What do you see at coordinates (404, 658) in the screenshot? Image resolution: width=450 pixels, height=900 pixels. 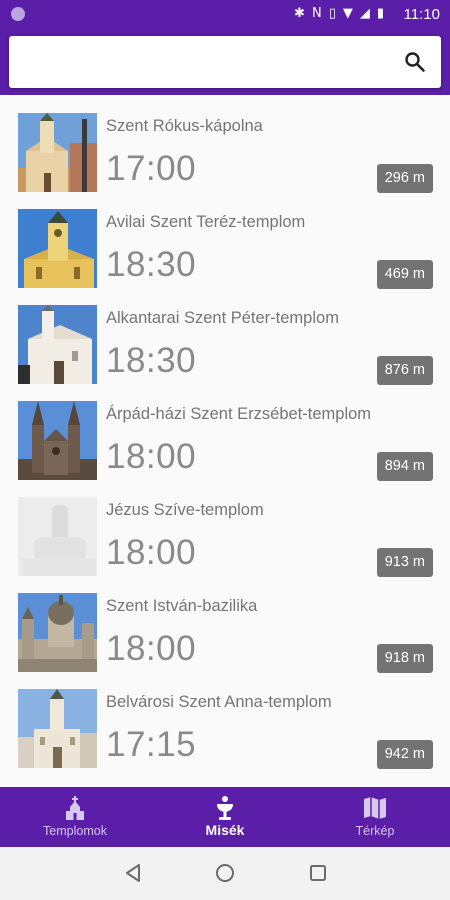 I see `distance-badge: 918 m` at bounding box center [404, 658].